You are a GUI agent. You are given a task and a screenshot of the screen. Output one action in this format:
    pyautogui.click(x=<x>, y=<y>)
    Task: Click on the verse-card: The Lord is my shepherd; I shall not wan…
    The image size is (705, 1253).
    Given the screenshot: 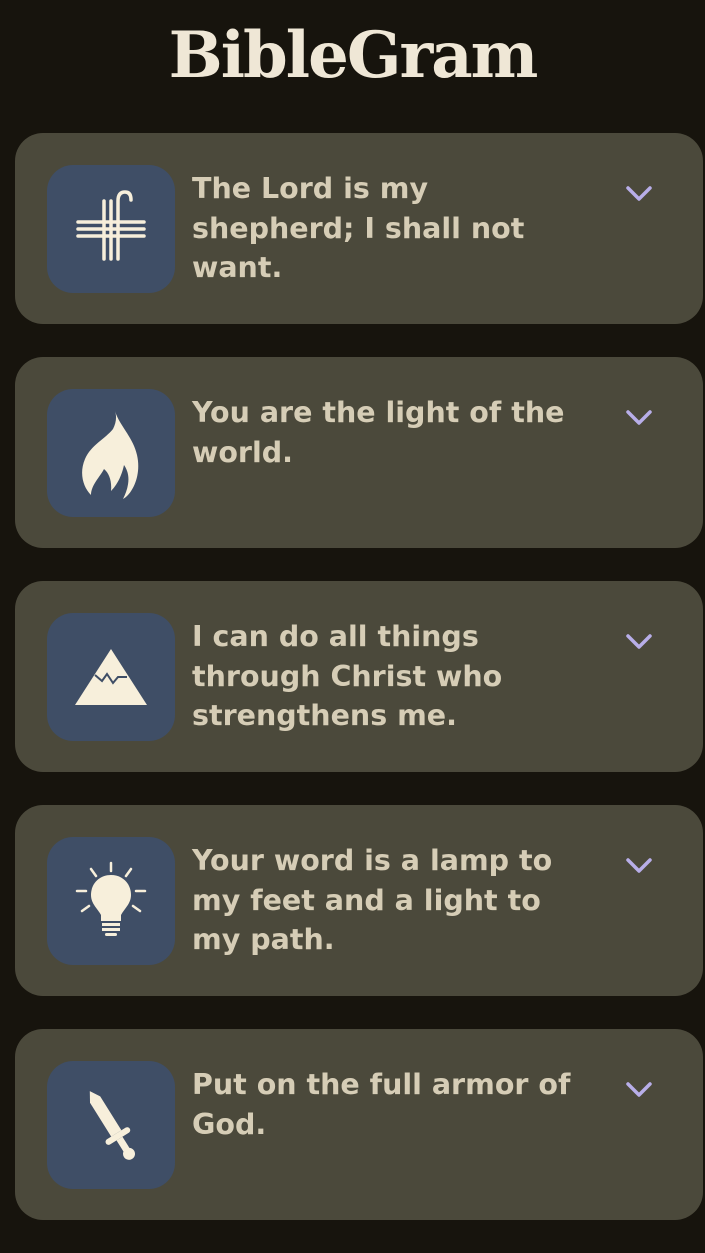 What is the action you would take?
    pyautogui.click(x=359, y=228)
    